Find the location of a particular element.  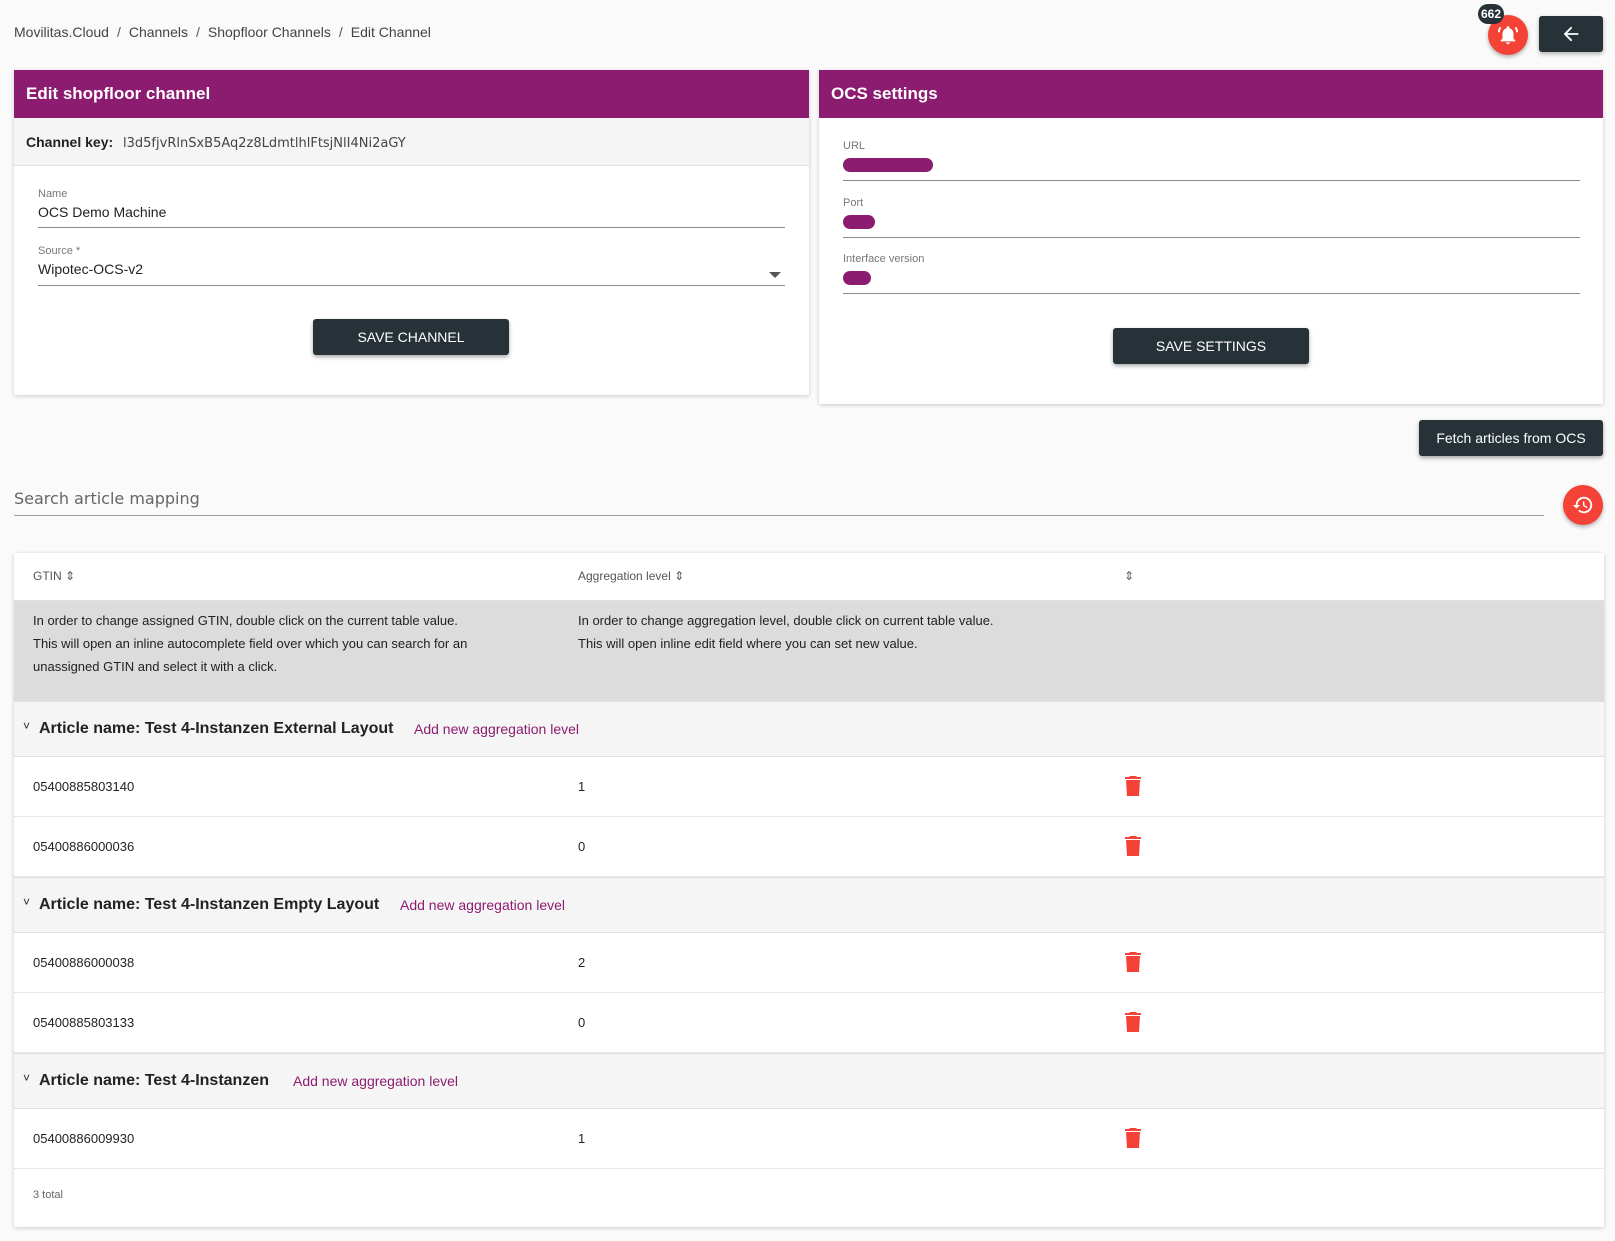

fetch-articles-button: Fetch articles from OCS is located at coordinates (1511, 438).